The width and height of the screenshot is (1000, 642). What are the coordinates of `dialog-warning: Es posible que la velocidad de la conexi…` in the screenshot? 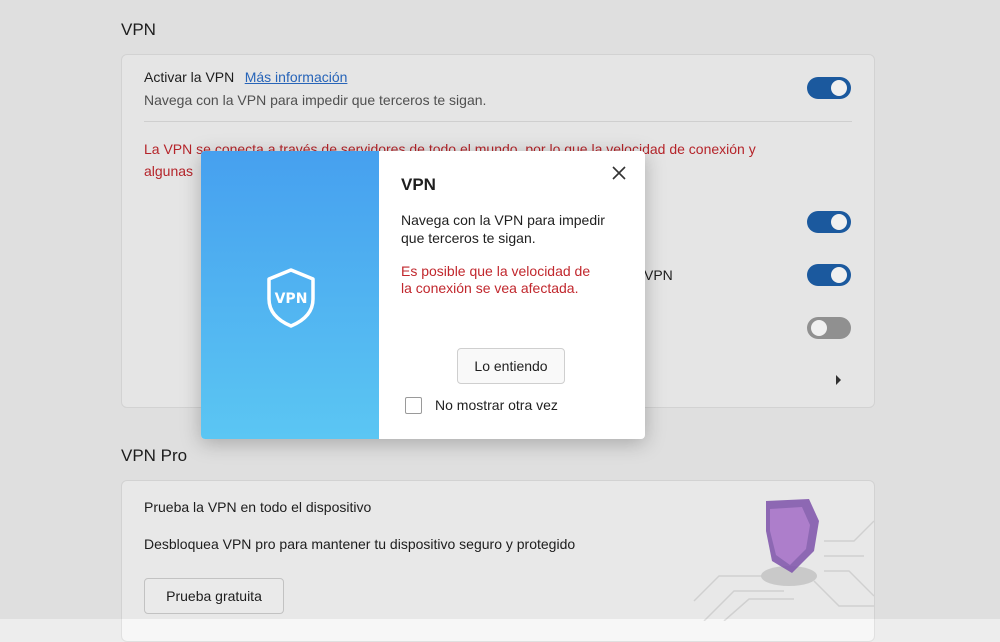 It's located at (496, 279).